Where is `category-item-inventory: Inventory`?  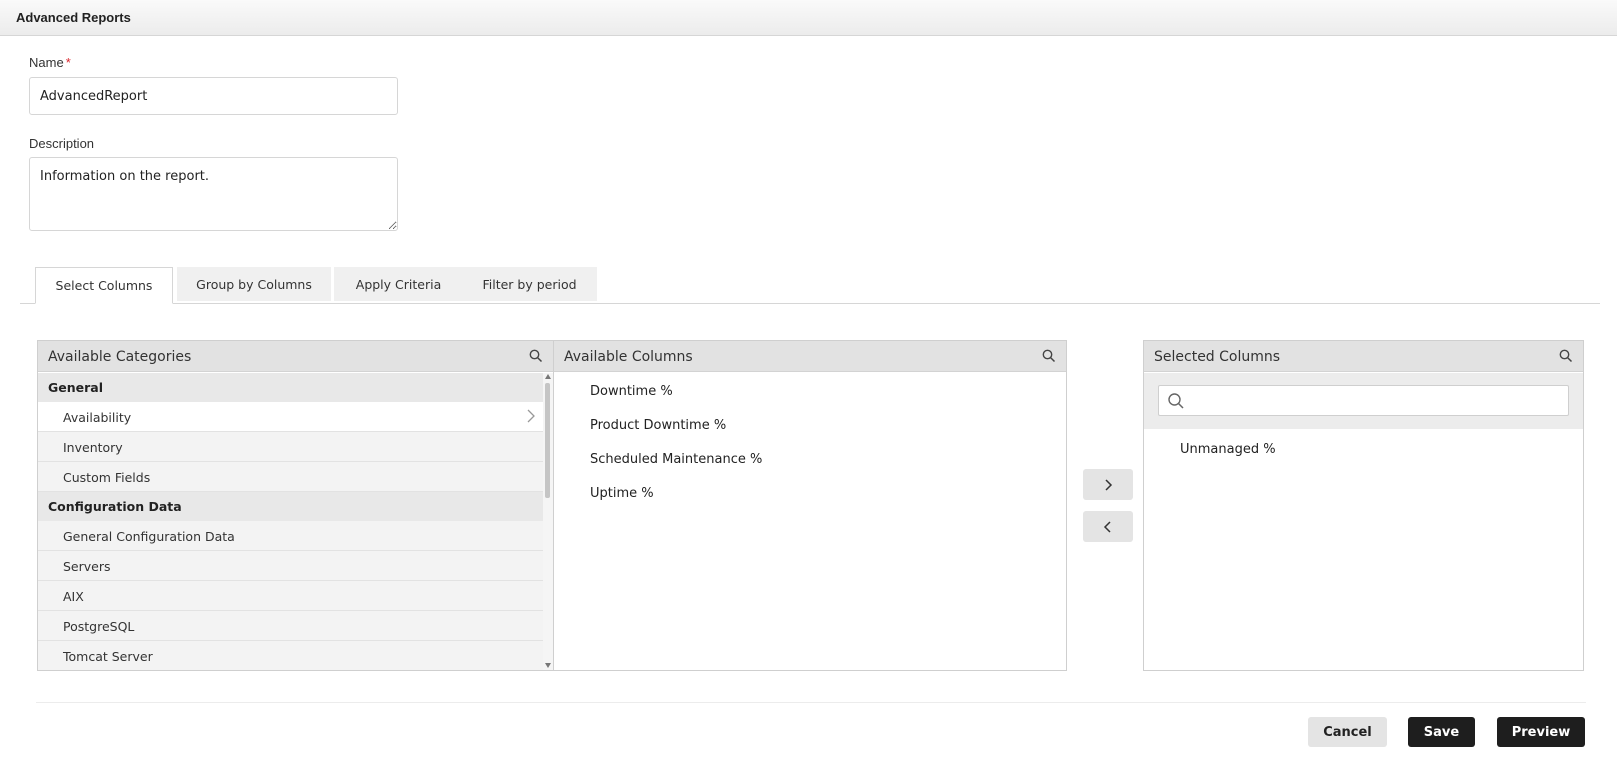 category-item-inventory: Inventory is located at coordinates (290, 447).